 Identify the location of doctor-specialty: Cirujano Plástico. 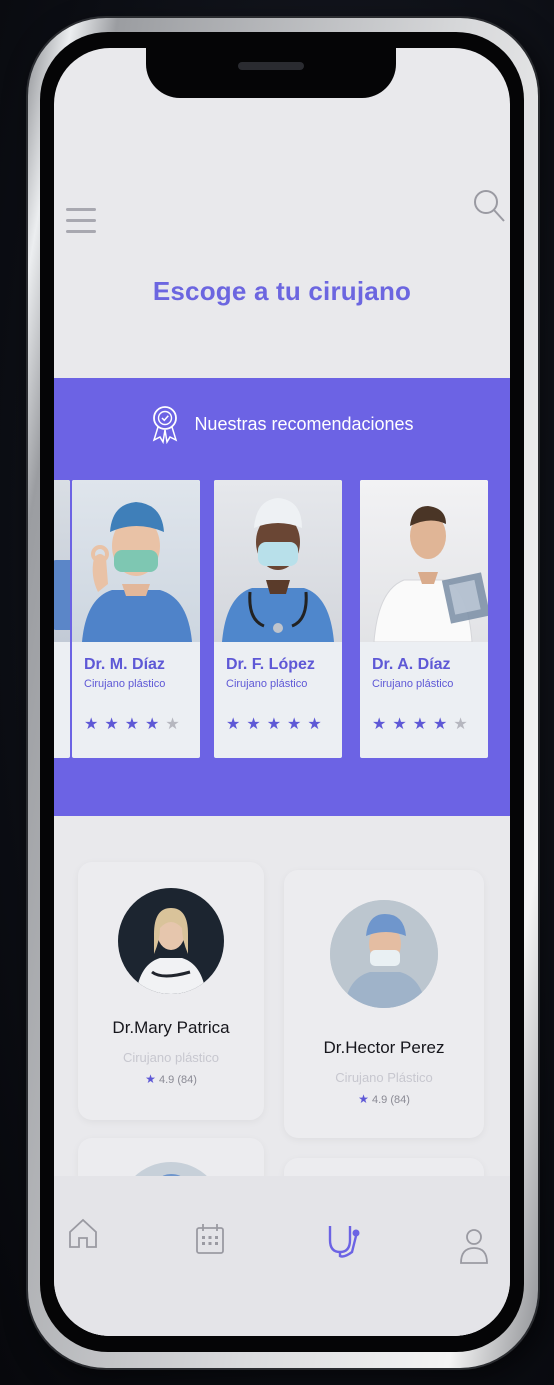
(384, 1077).